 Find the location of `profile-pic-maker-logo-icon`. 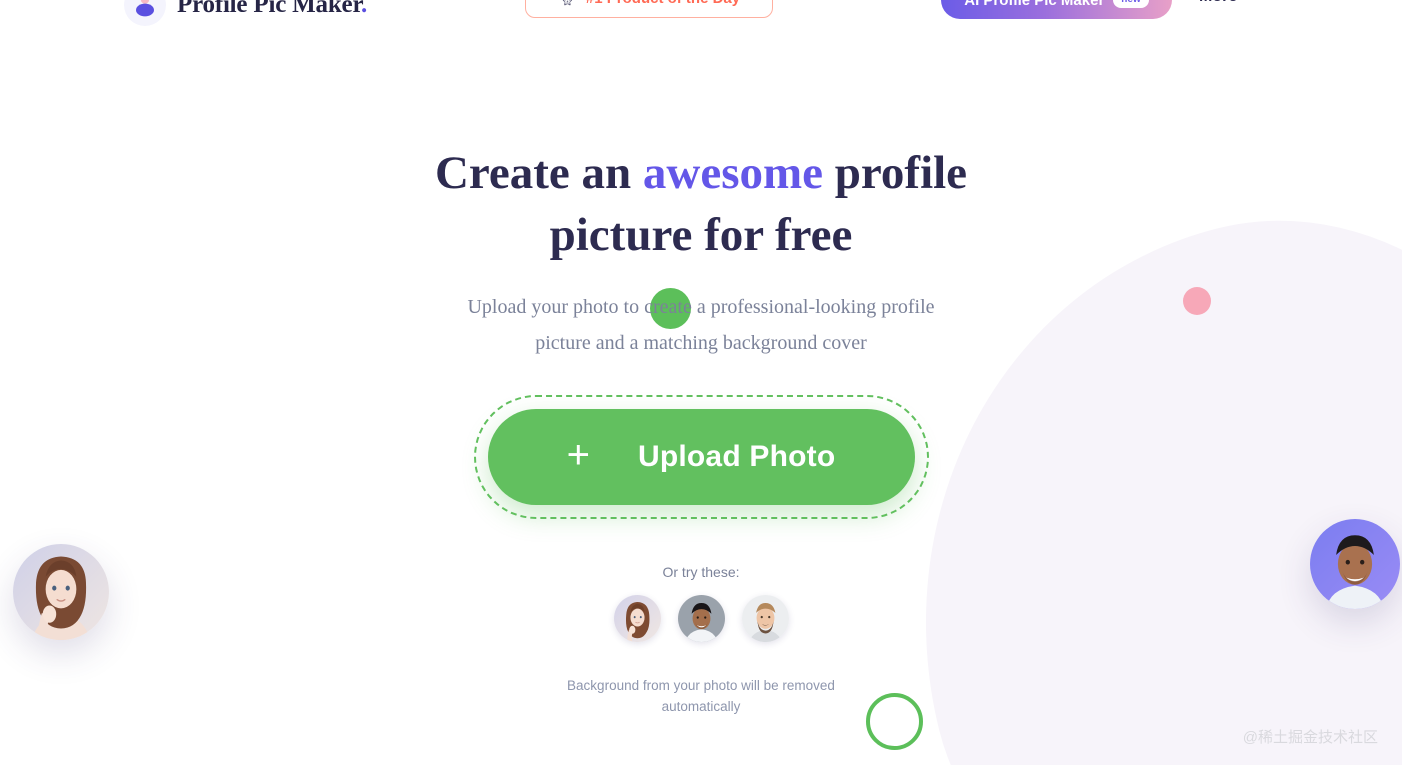

profile-pic-maker-logo-icon is located at coordinates (145, 13).